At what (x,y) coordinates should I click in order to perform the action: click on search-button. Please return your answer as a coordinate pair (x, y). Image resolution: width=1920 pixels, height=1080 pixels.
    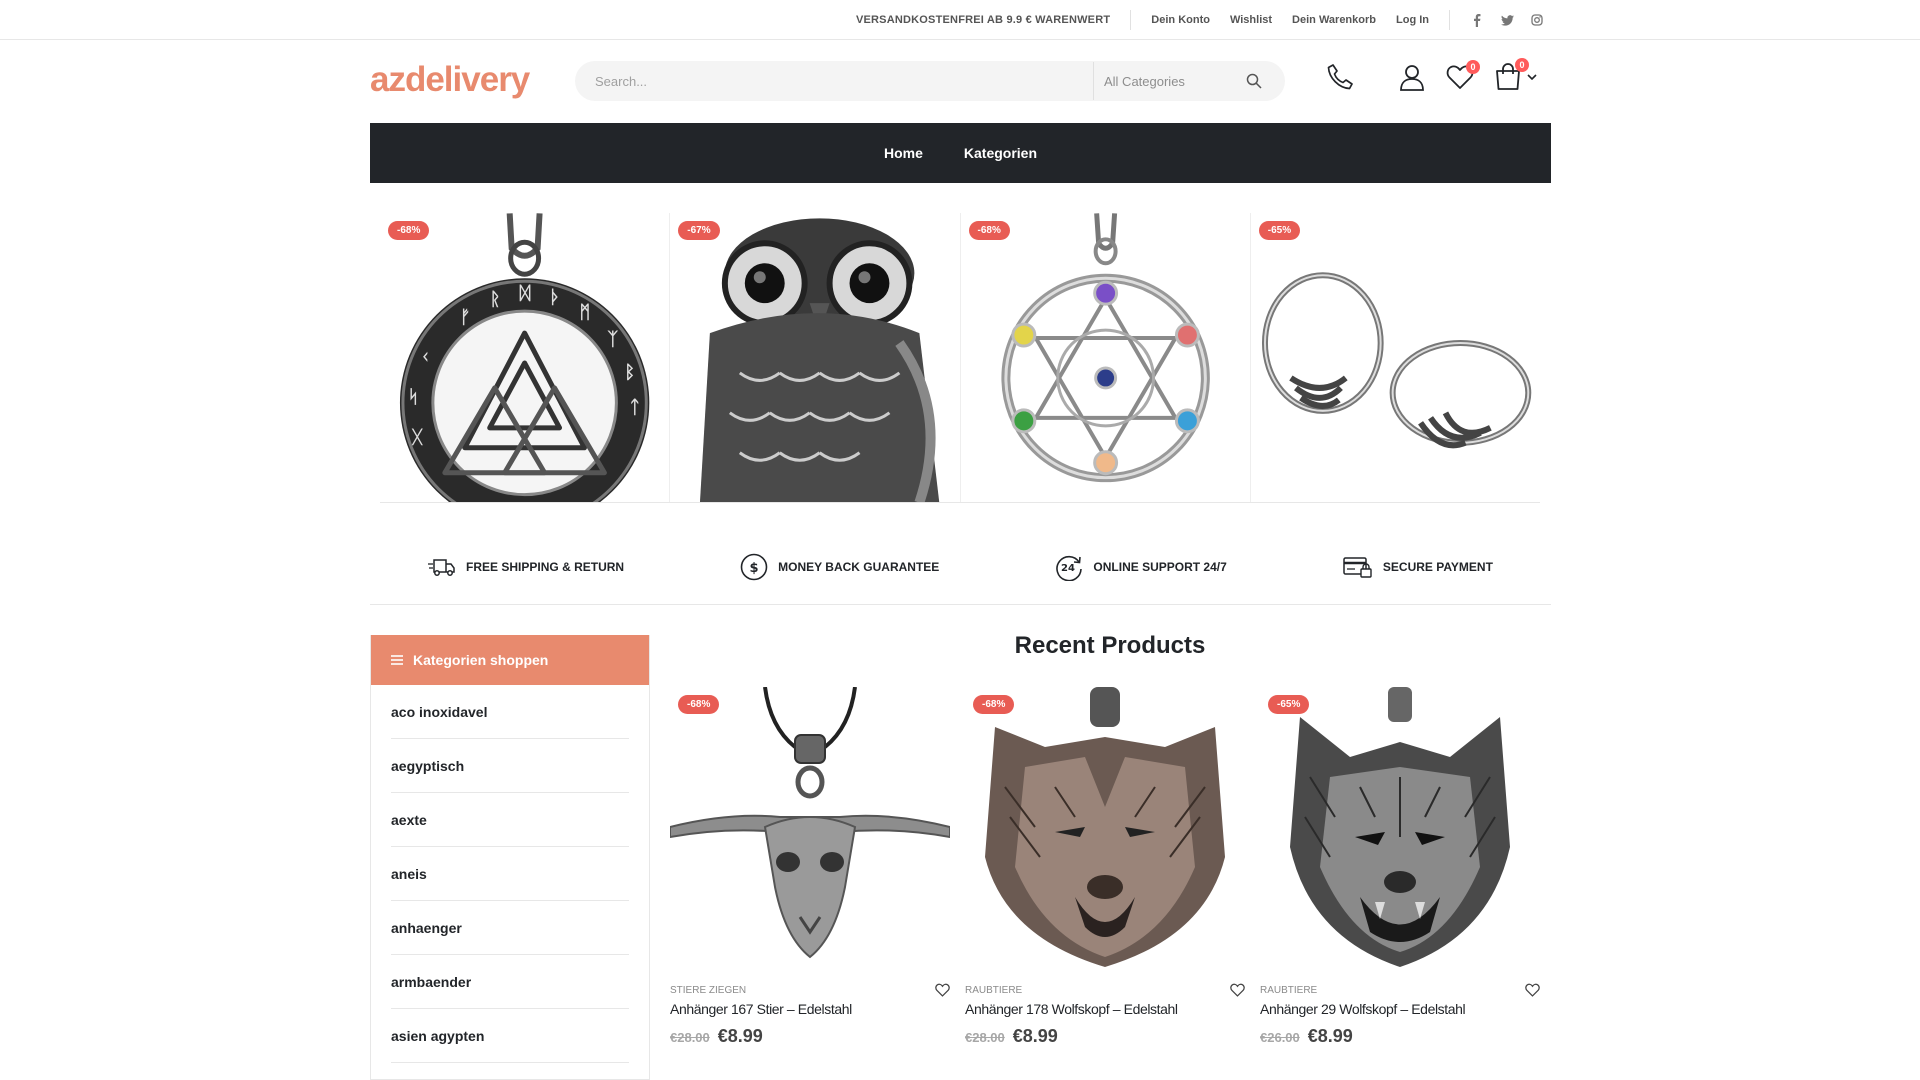
    Looking at the image, I should click on (1254, 81).